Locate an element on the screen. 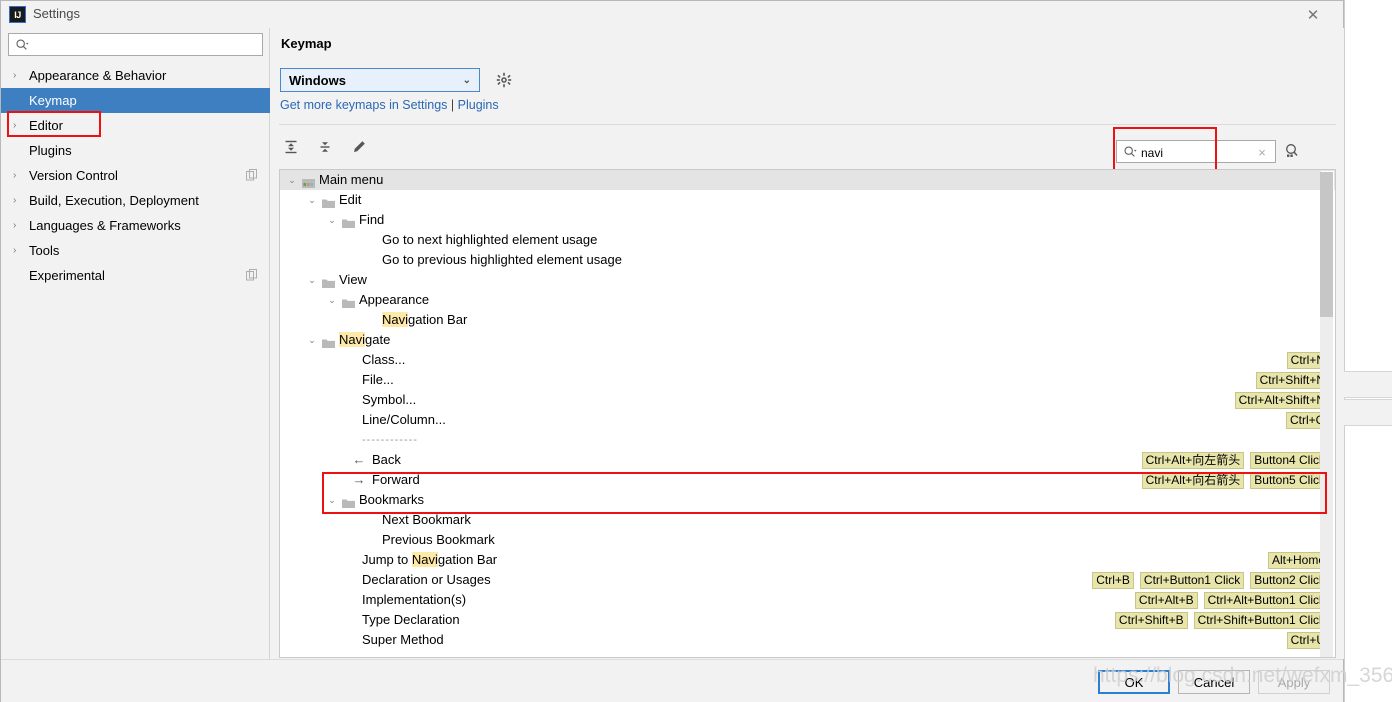  tree-row: Go to next highlighted element usage is located at coordinates (807, 240).